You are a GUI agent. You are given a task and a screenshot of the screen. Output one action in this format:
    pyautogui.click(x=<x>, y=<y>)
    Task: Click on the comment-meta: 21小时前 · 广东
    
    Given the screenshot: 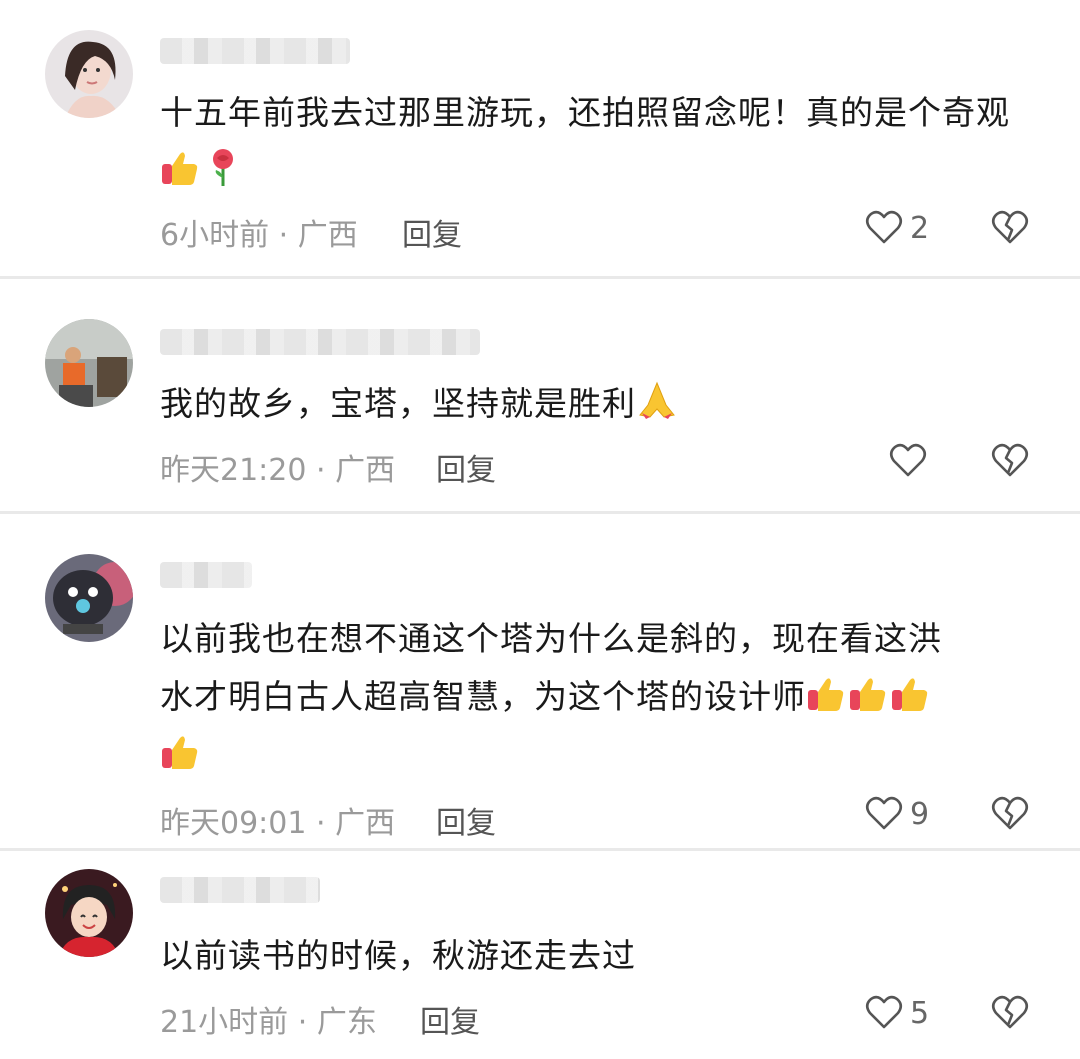 What is the action you would take?
    pyautogui.click(x=268, y=1019)
    